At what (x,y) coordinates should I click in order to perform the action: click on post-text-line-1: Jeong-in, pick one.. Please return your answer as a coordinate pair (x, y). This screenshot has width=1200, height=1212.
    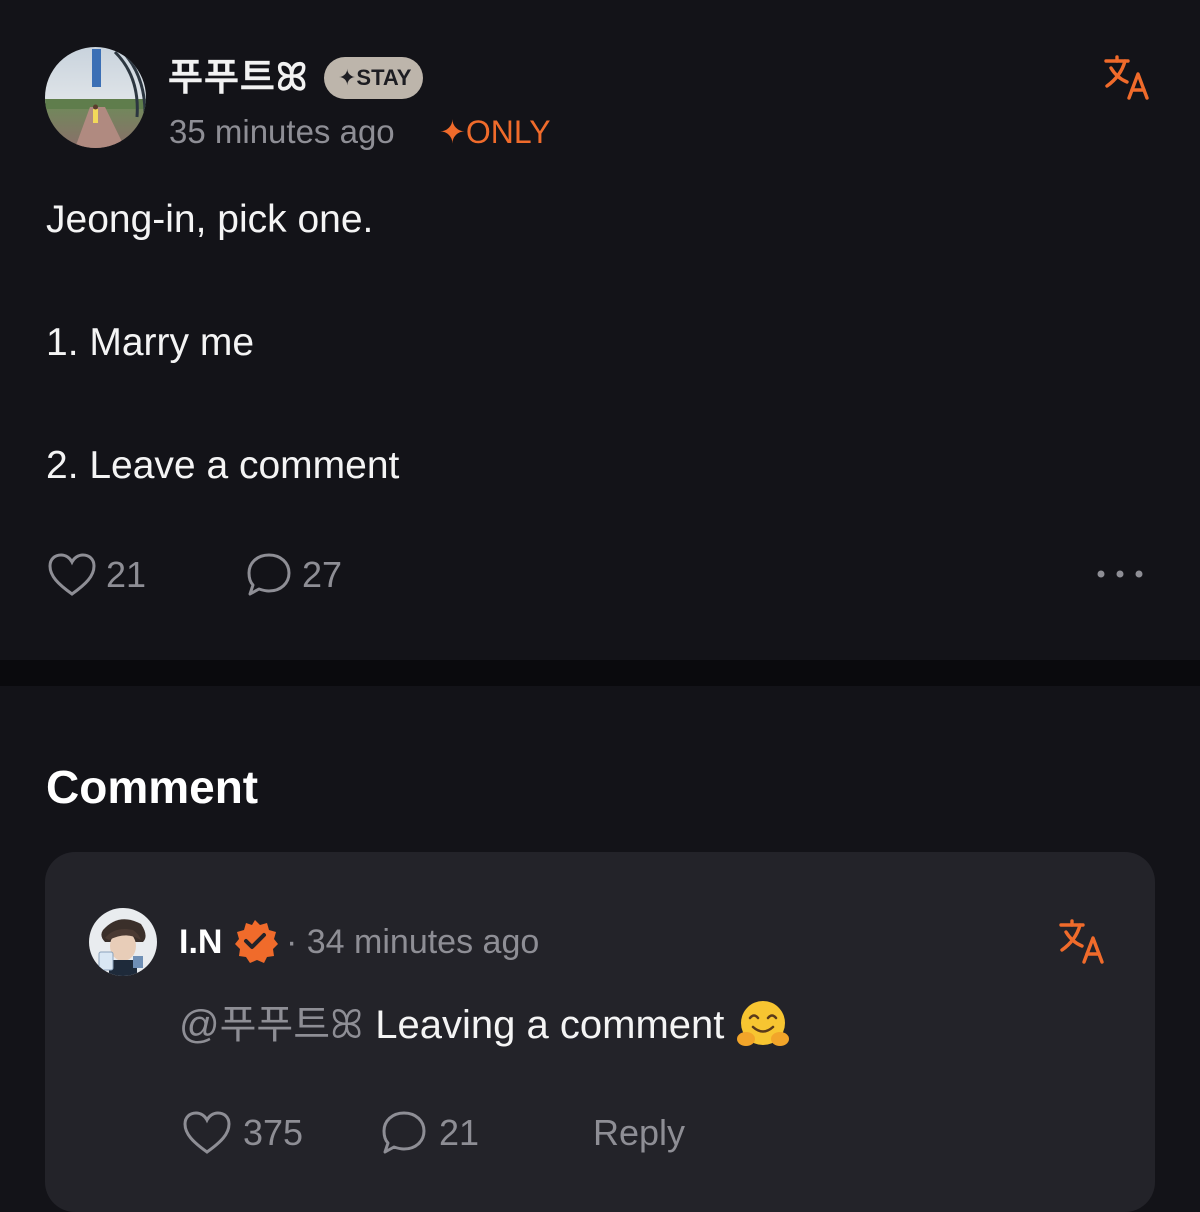
    Looking at the image, I should click on (210, 219).